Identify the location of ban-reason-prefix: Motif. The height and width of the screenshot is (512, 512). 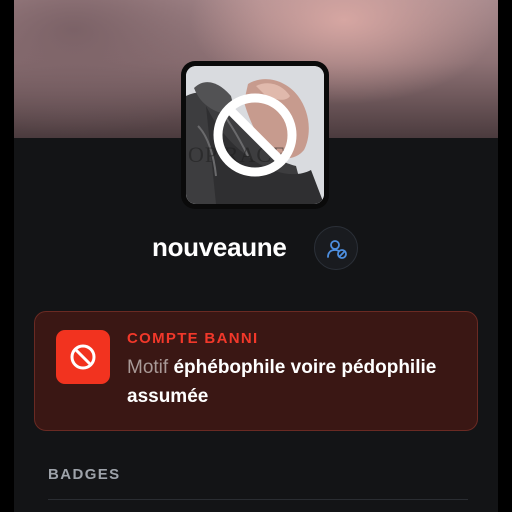
(148, 367).